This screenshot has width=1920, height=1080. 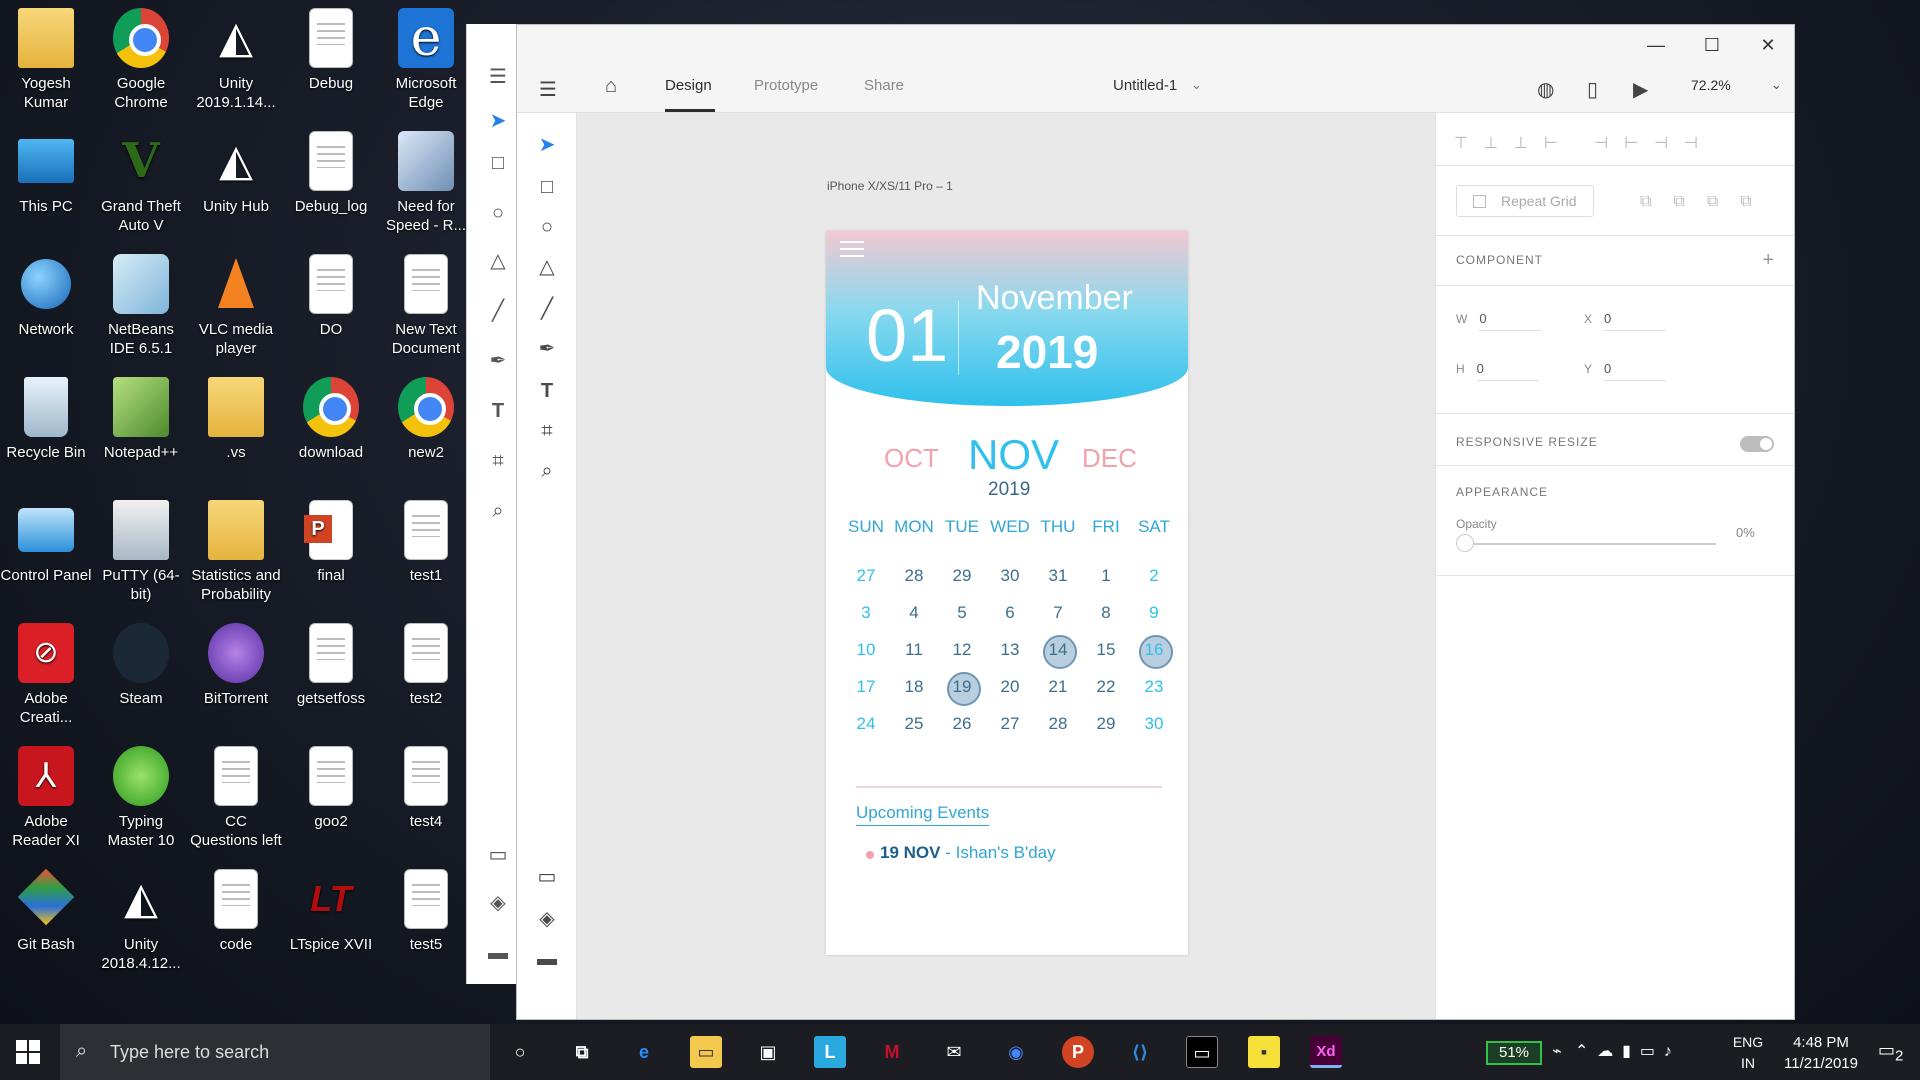 What do you see at coordinates (1106, 653) in the screenshot?
I see `calendar-day: 15` at bounding box center [1106, 653].